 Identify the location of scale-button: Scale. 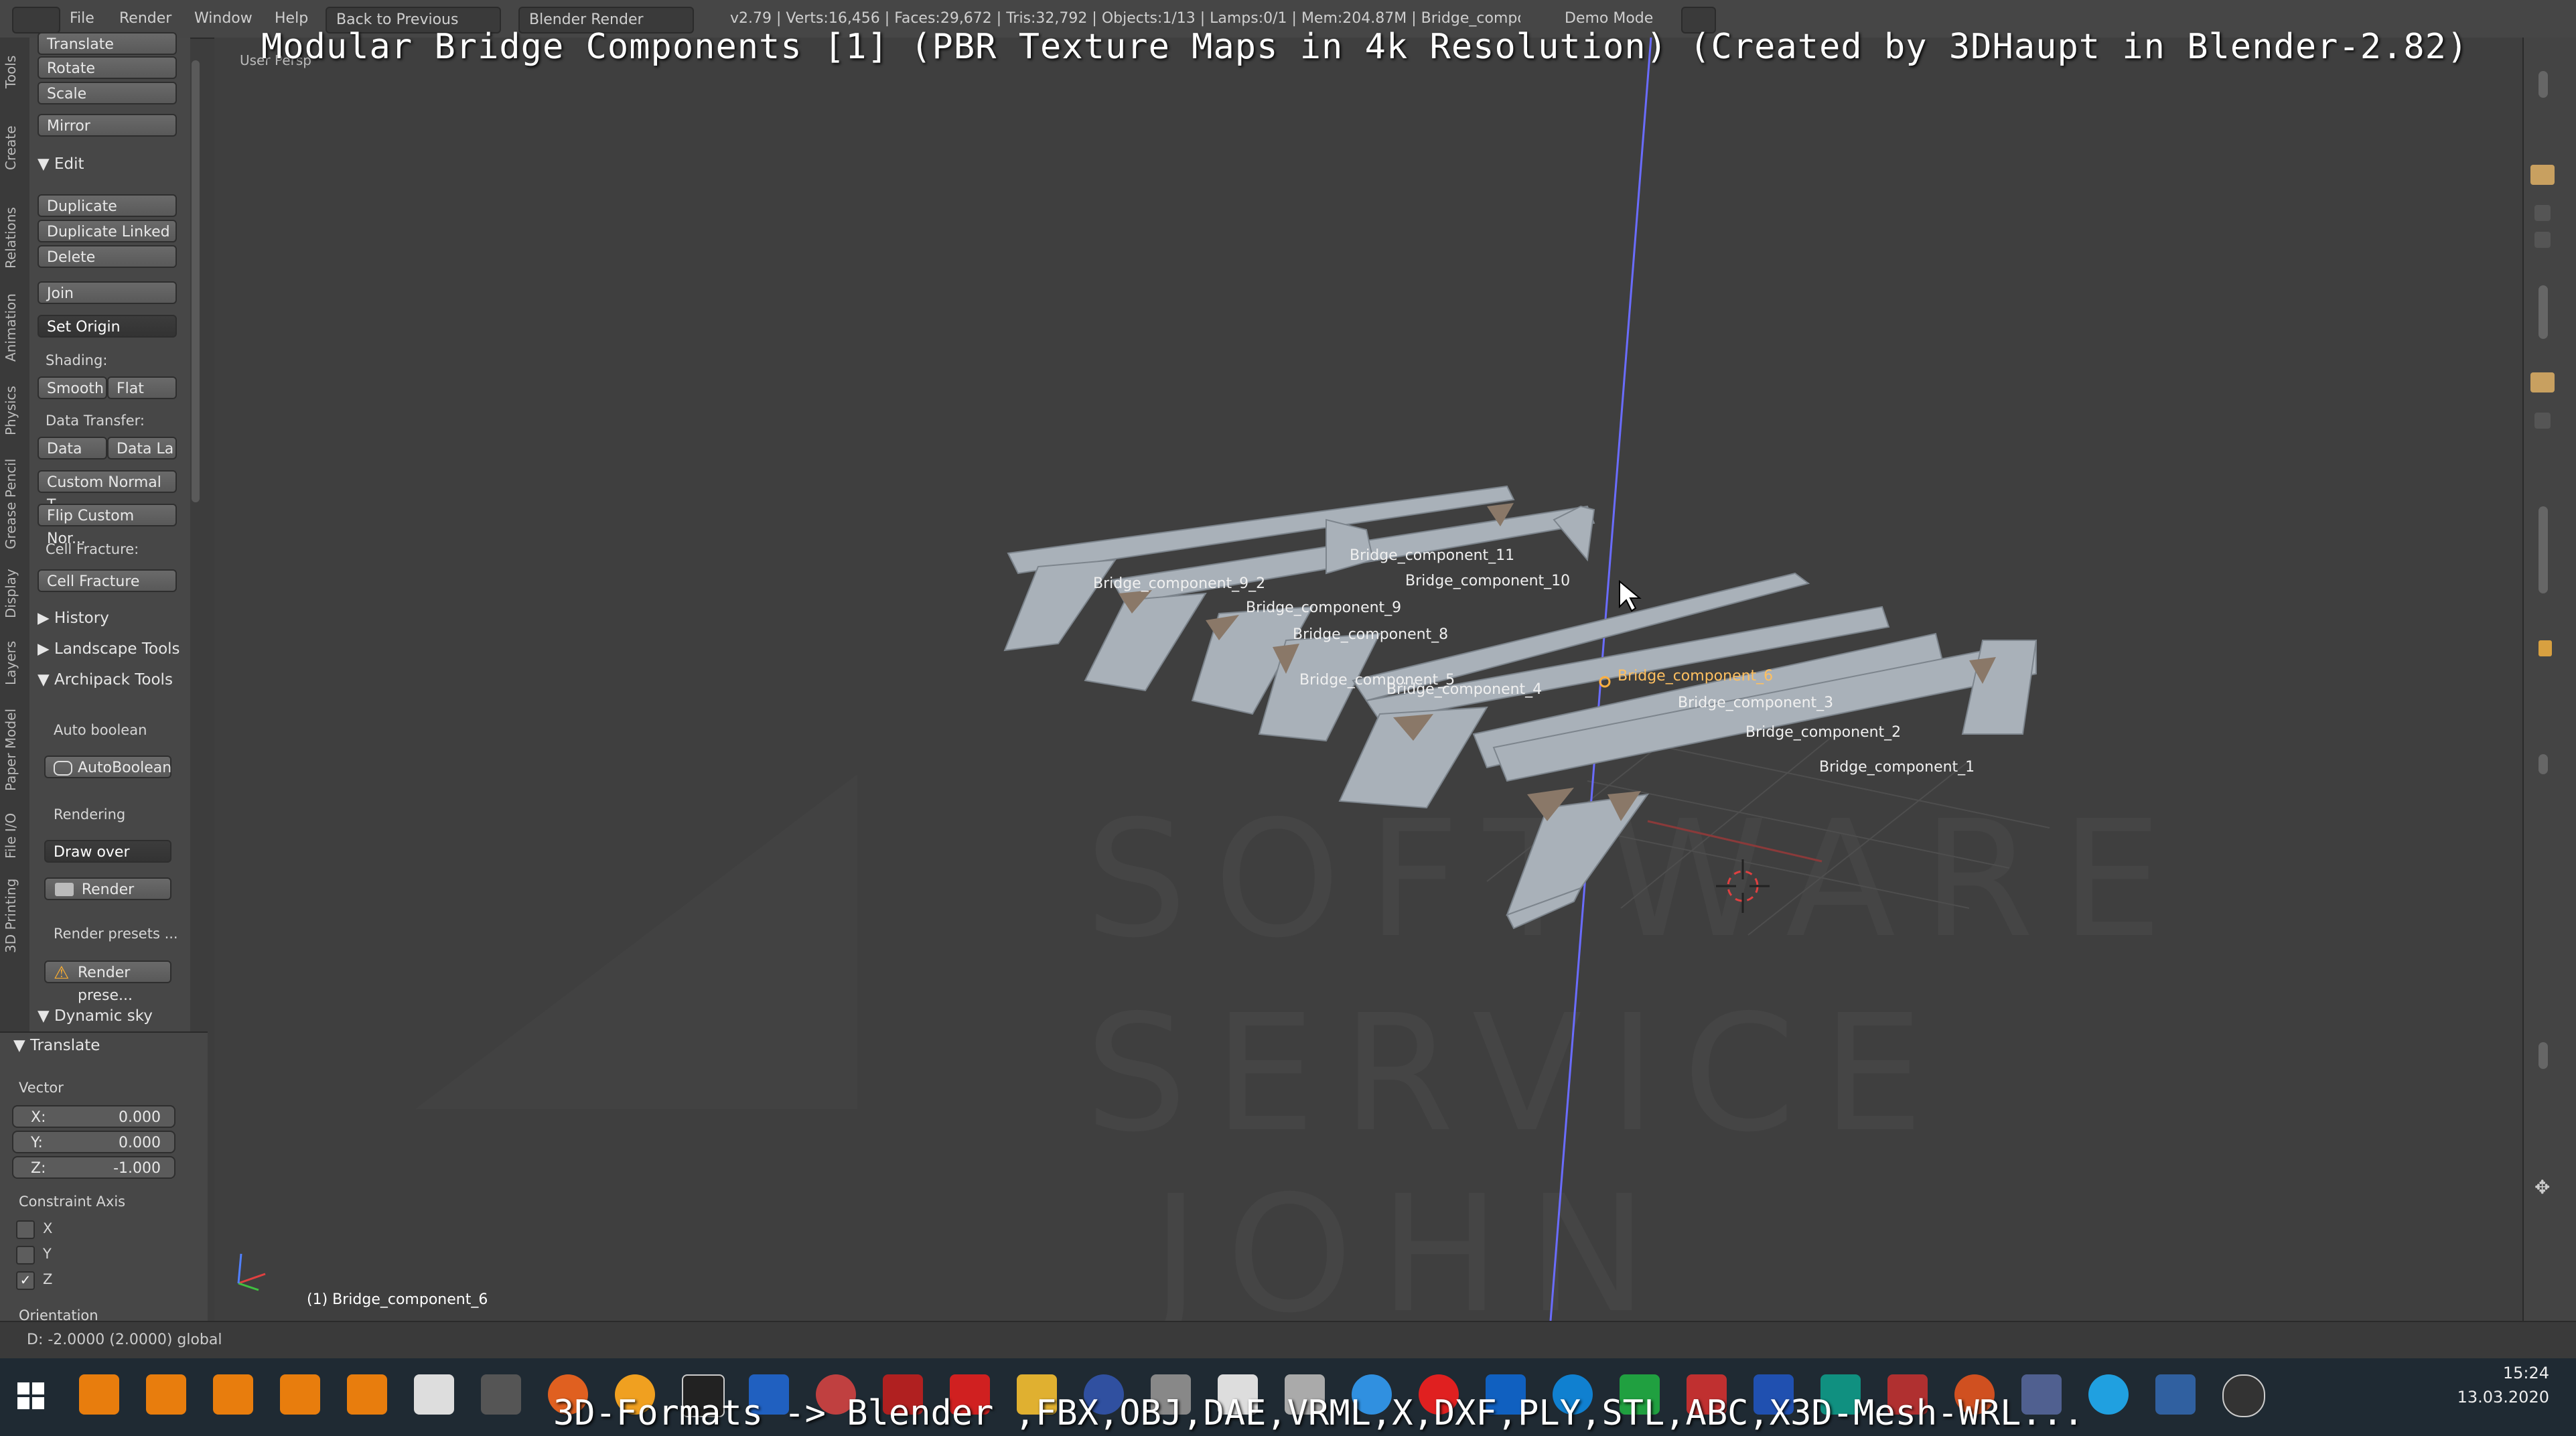
(107, 93).